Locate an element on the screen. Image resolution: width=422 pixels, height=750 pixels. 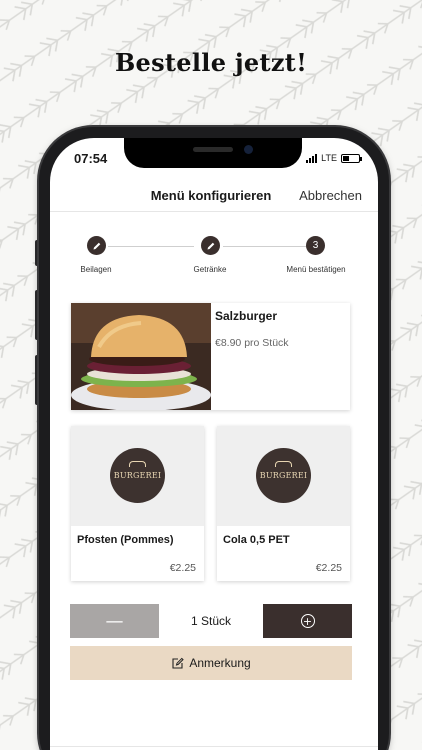
step-label-menu-bestaetigen: Menü bestätigen is located at coordinates (316, 269).